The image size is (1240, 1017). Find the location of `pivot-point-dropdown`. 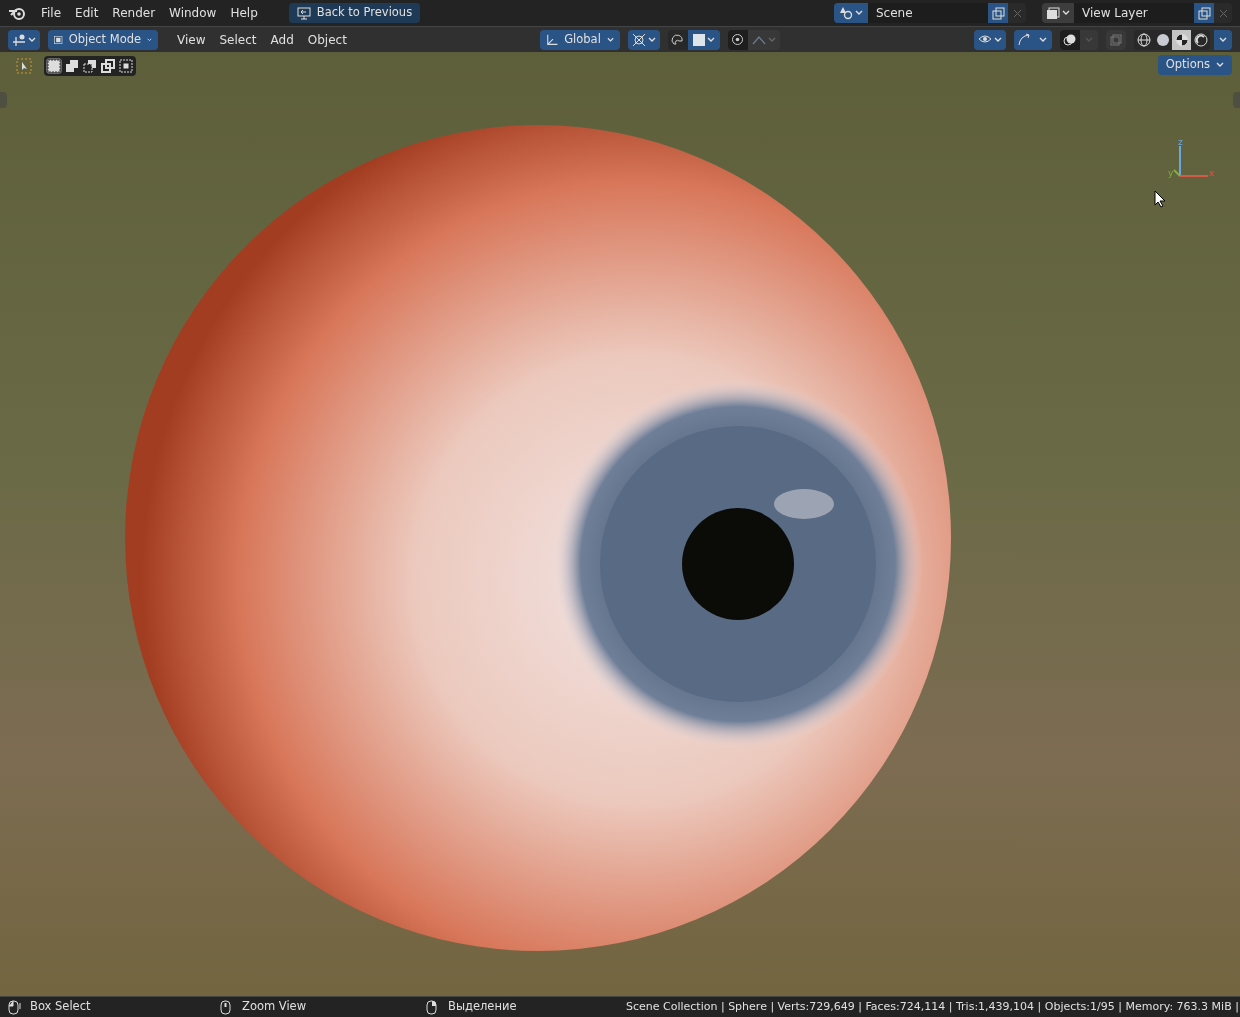

pivot-point-dropdown is located at coordinates (643, 39).